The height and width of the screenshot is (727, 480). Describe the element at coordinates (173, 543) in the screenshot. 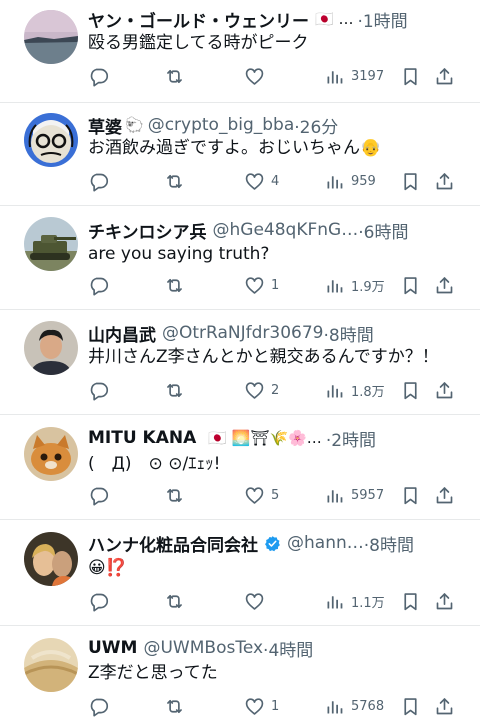

I see `display-name: ハンナ化粧品合同会社` at that location.